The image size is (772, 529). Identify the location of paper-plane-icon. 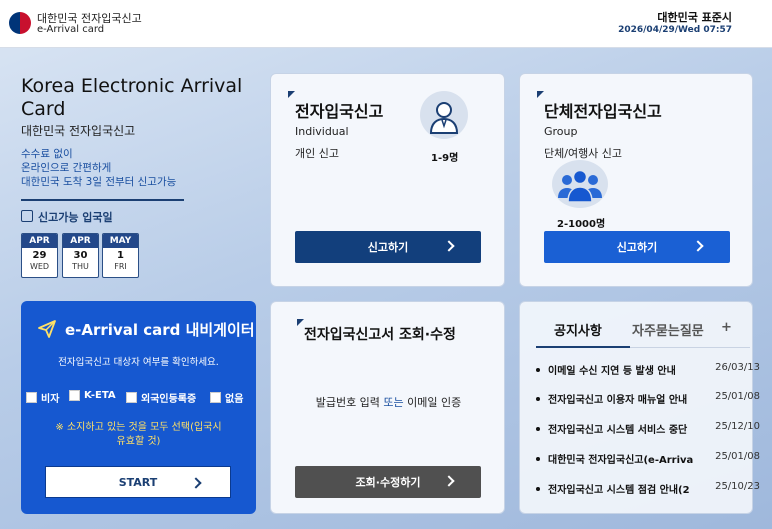
(47, 329).